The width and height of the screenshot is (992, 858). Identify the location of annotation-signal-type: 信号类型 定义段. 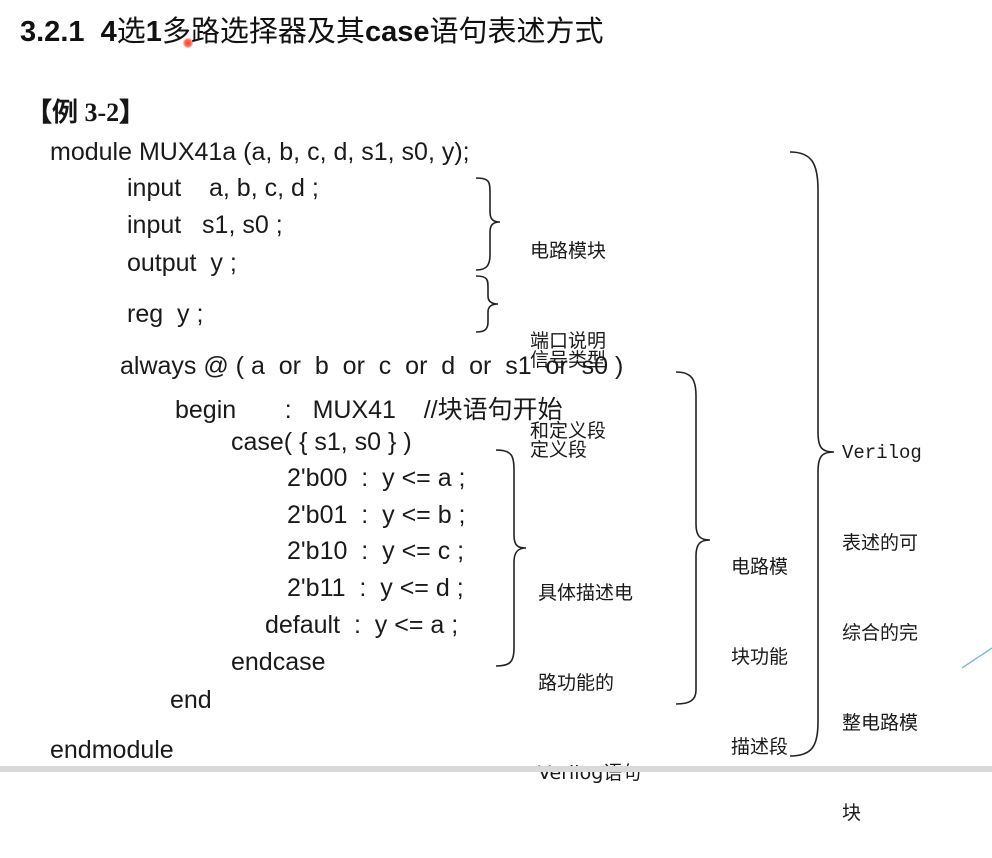
(568, 390).